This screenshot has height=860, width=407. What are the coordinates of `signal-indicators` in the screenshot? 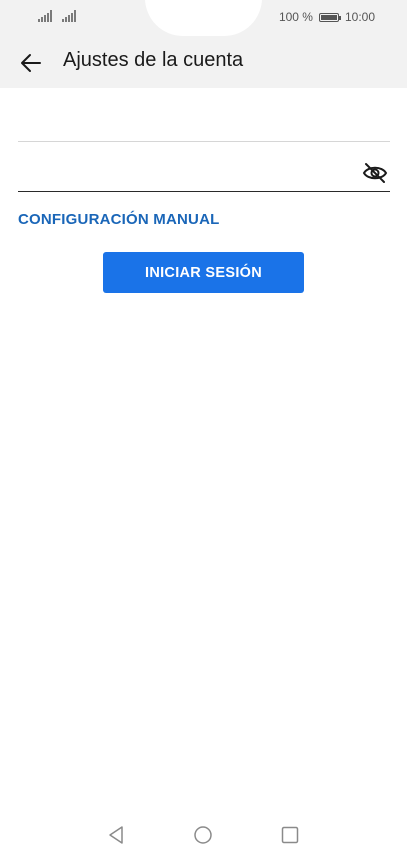 It's located at (58, 16).